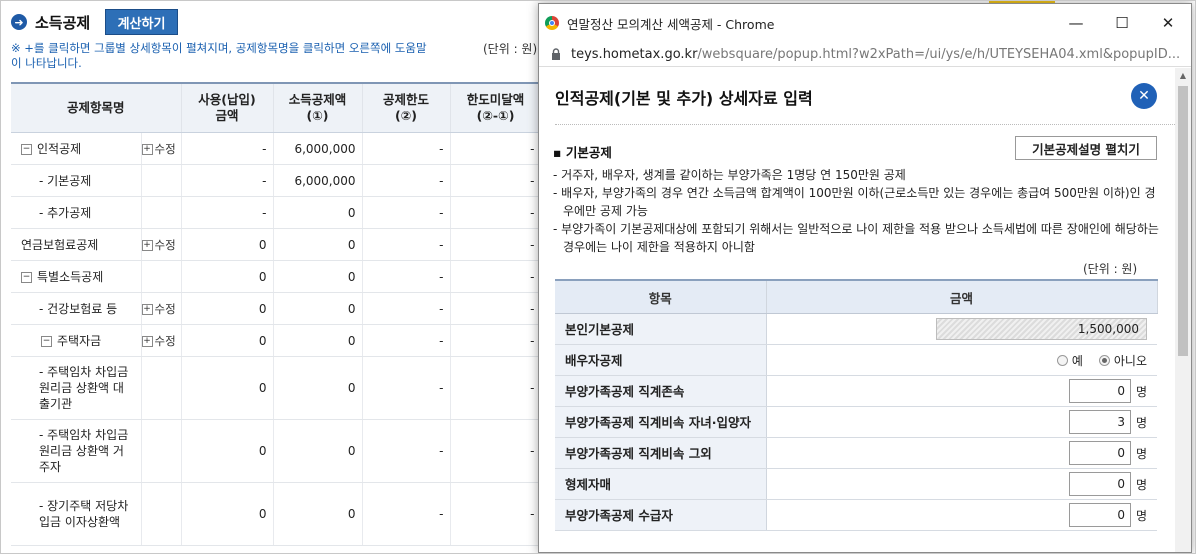 The image size is (1196, 554). Describe the element at coordinates (1144, 96) in the screenshot. I see `close-icon: ✕` at that location.